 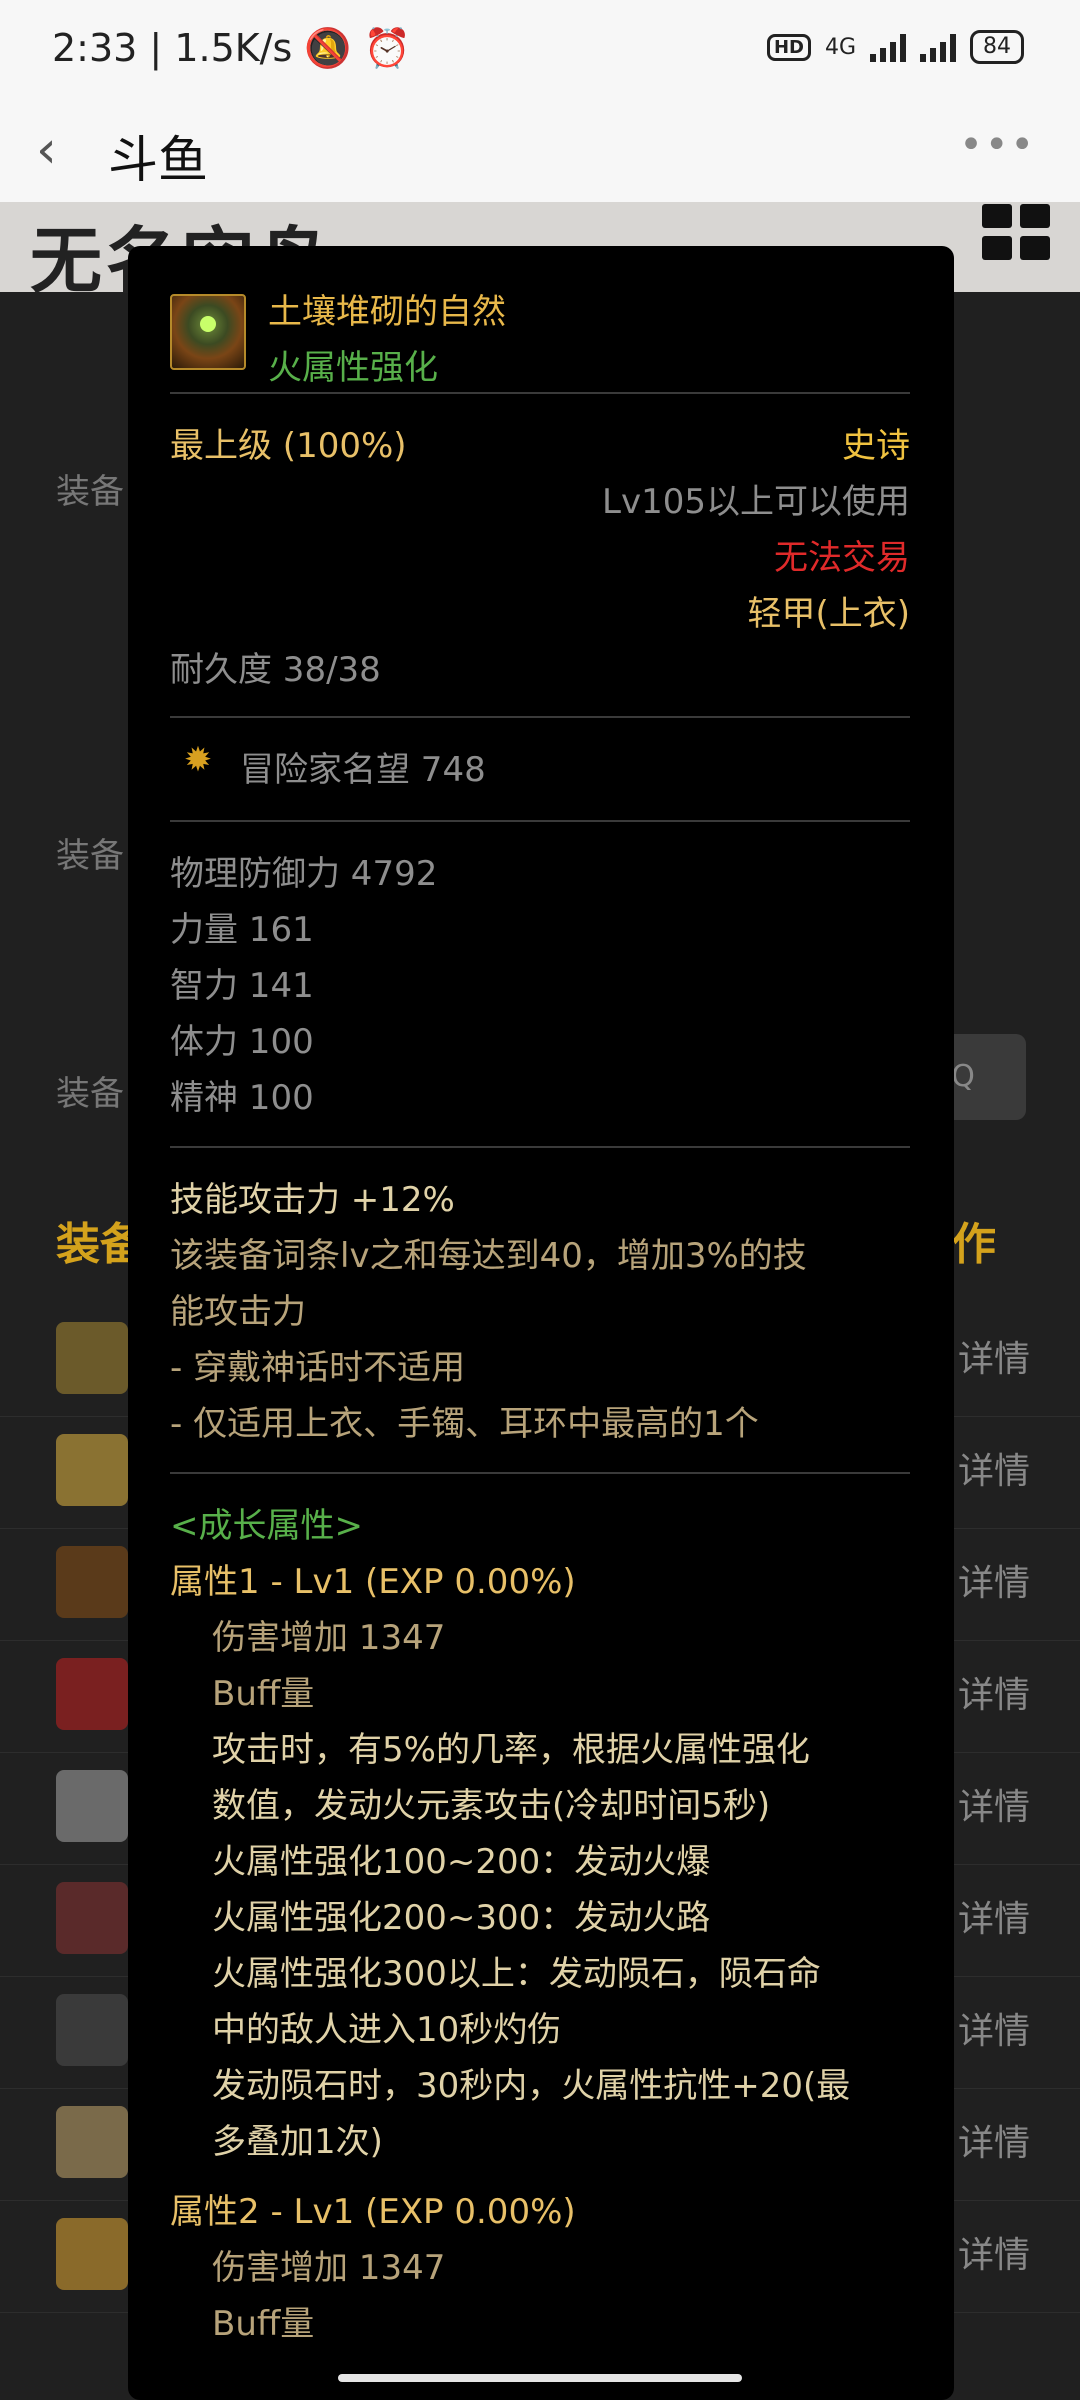 I want to click on fame-icon: ✹, so click(x=198, y=760).